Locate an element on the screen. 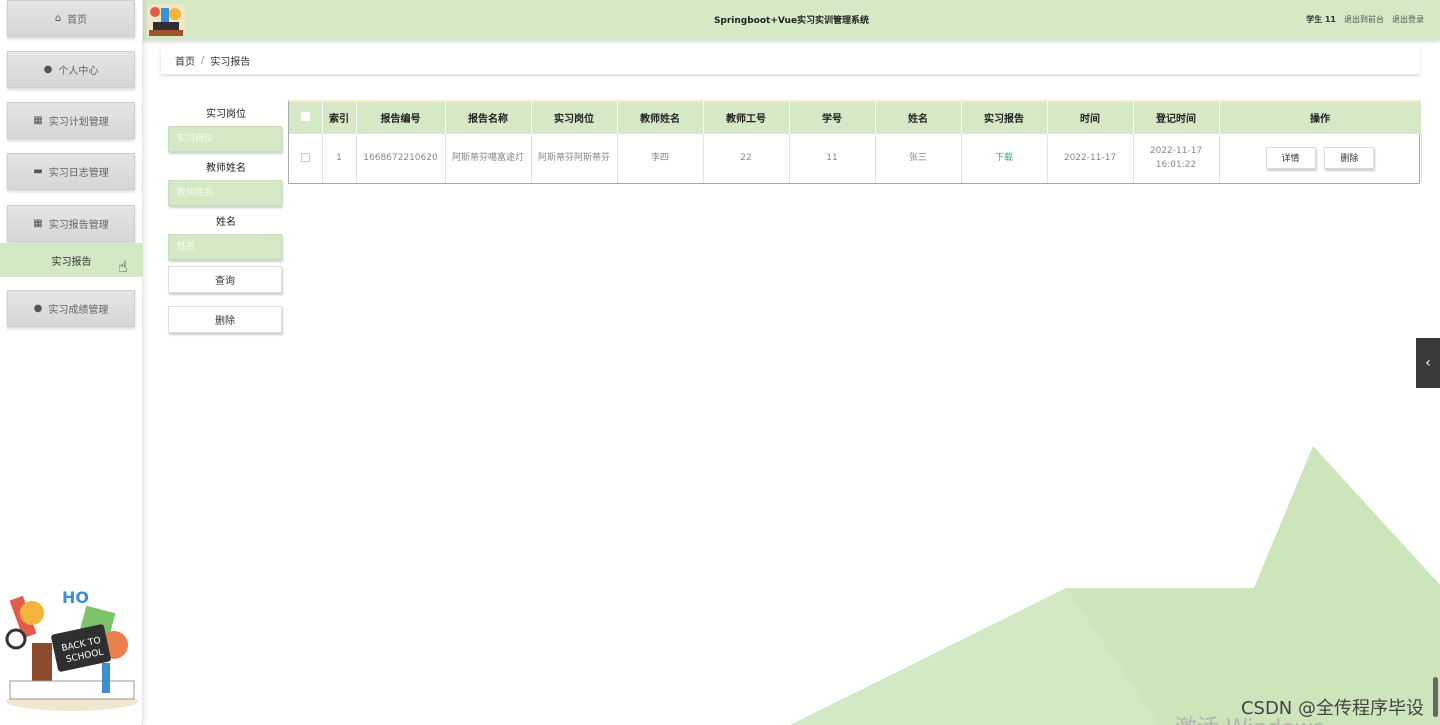 The width and height of the screenshot is (1440, 725). column-header: 报告名称 is located at coordinates (488, 117).